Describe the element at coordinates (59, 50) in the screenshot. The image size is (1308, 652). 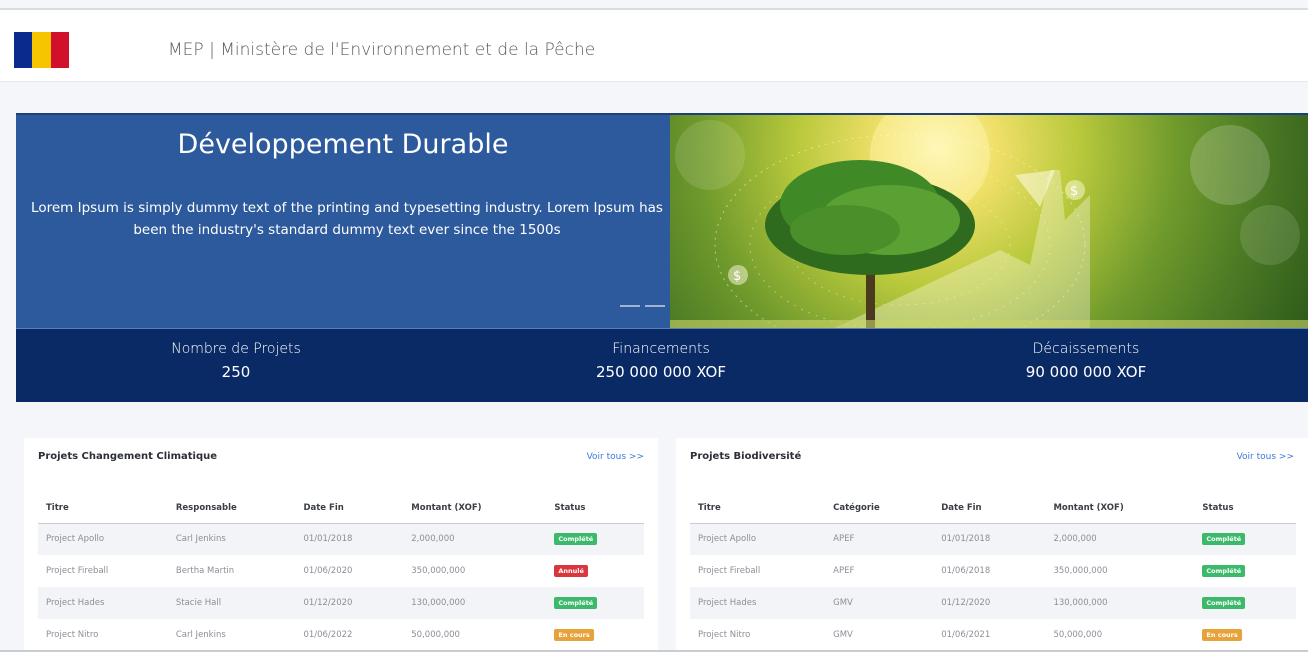
I see `flag-stripe-red` at that location.